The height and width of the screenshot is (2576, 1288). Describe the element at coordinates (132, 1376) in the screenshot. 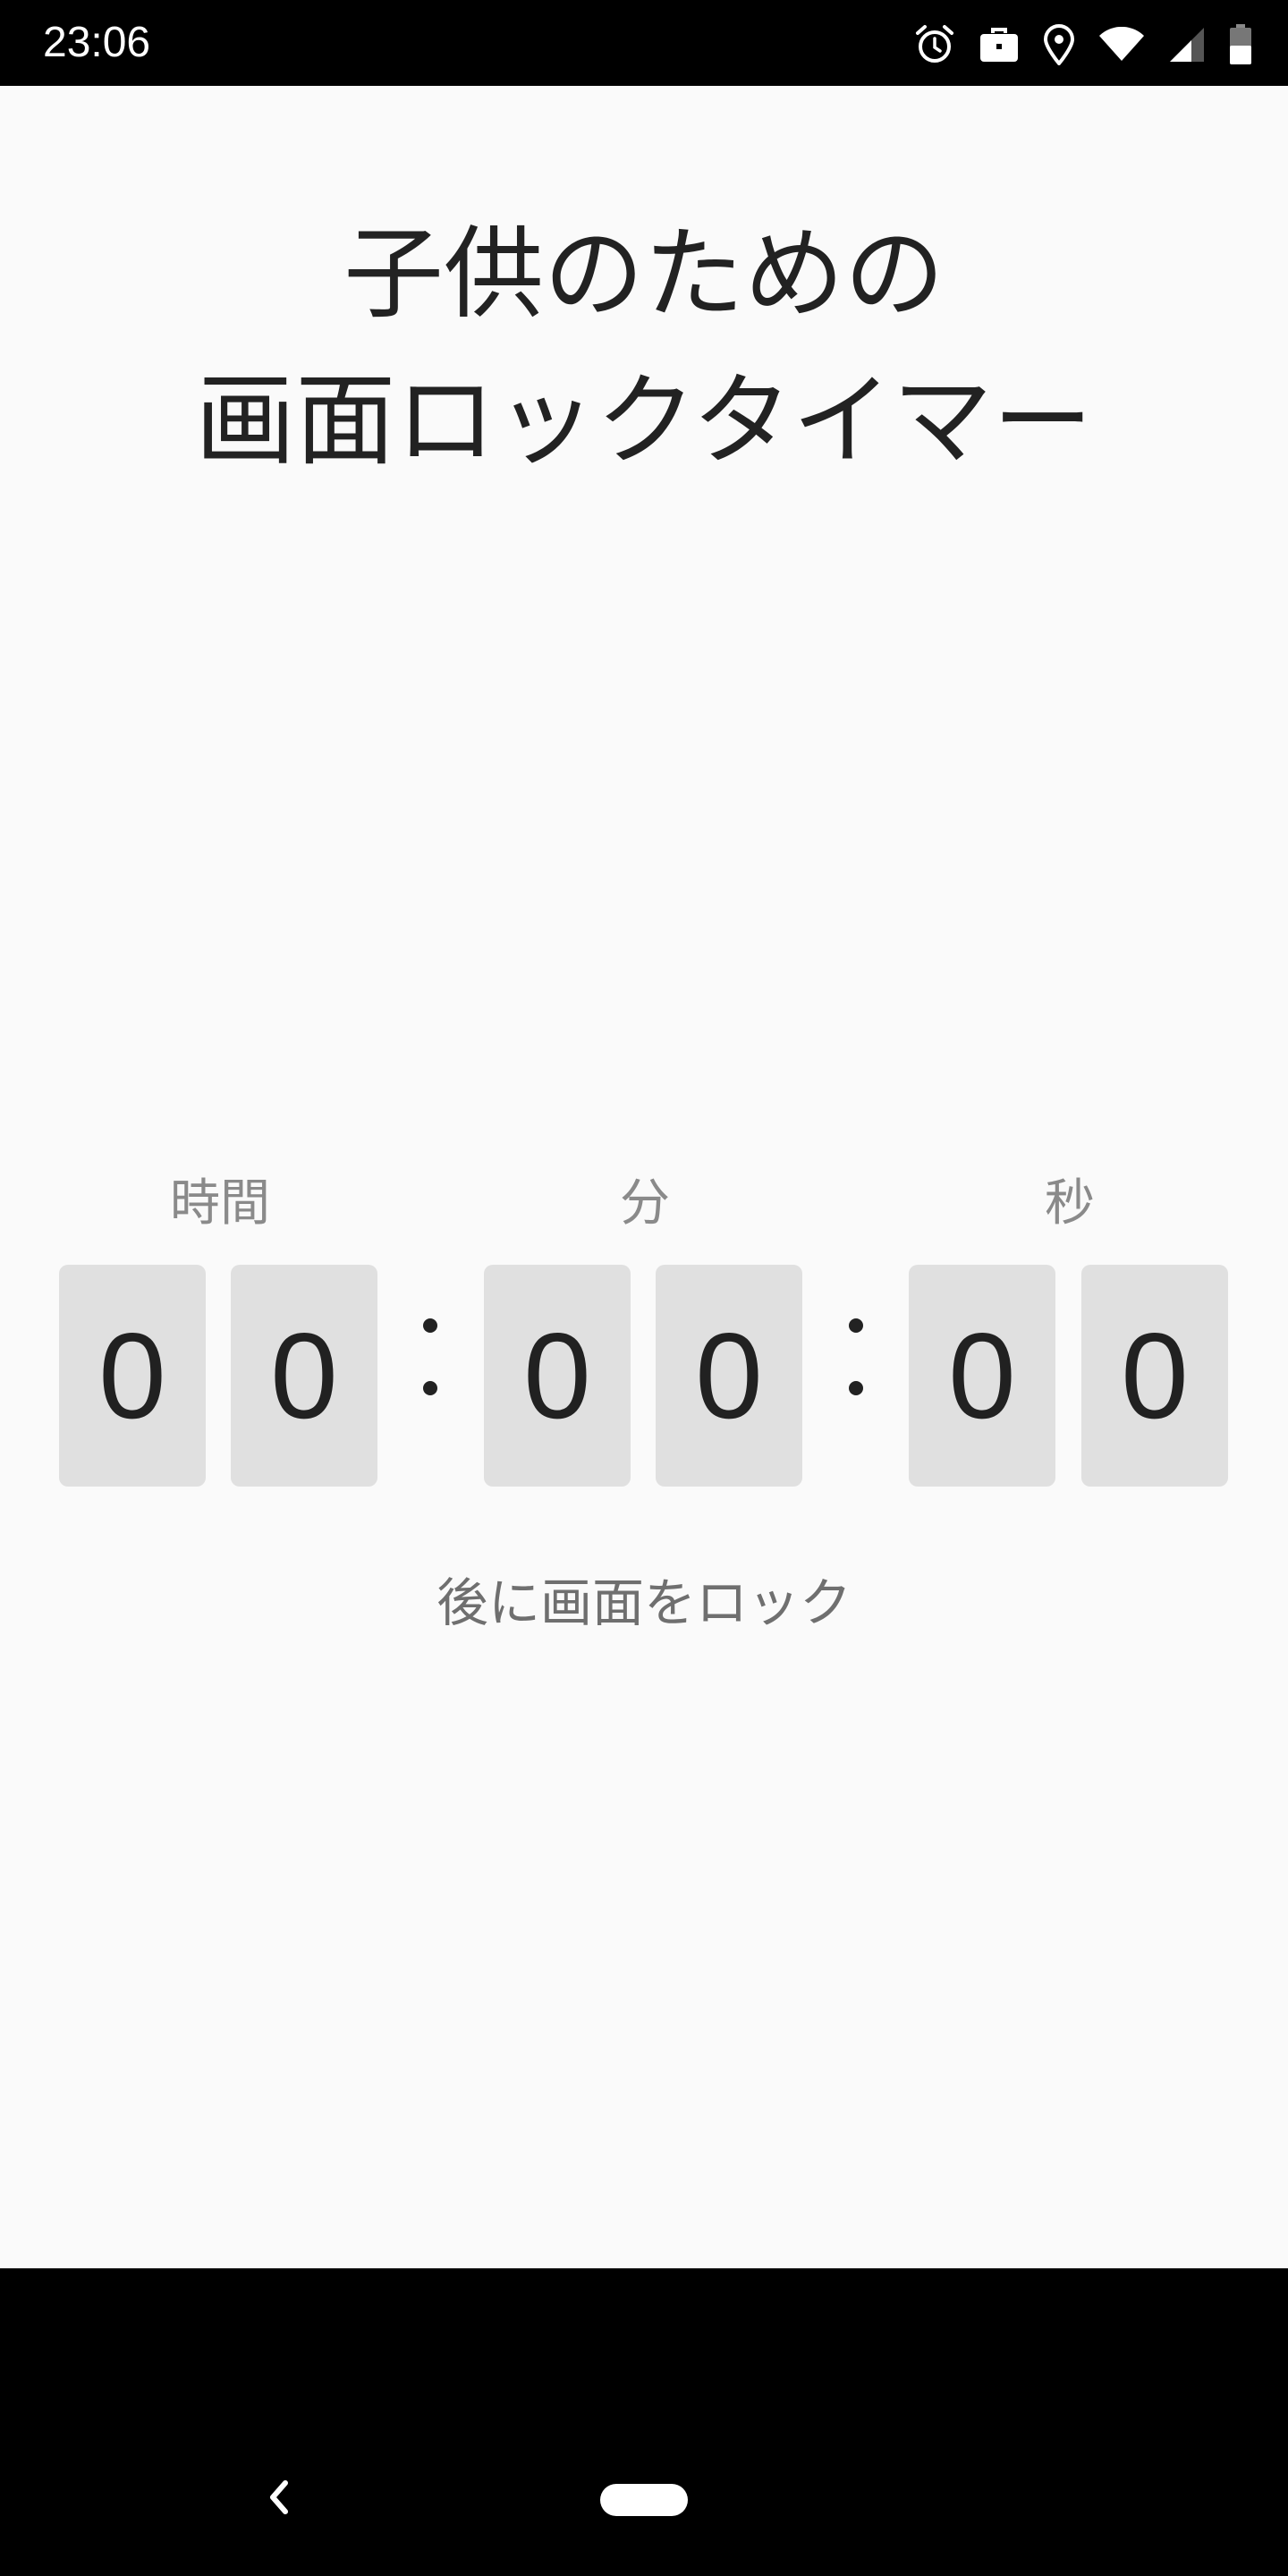

I see `hours-tens-digit: 0` at that location.